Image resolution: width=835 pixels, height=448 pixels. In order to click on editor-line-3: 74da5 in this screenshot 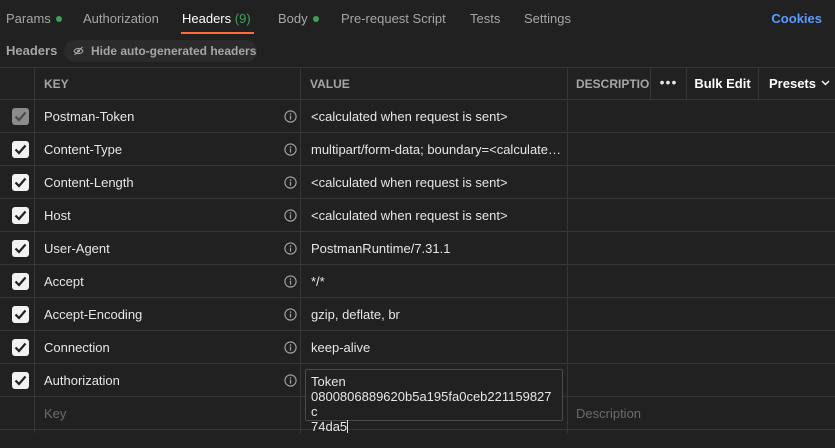, I will do `click(329, 426)`.